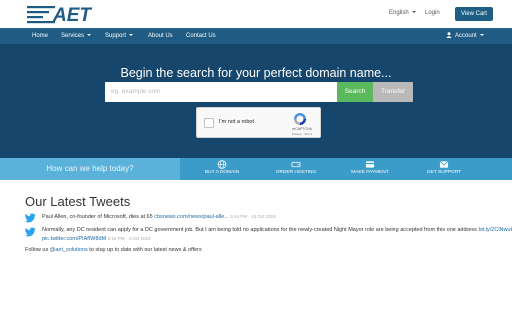  Describe the element at coordinates (432, 13) in the screenshot. I see `login-link: Login` at that location.